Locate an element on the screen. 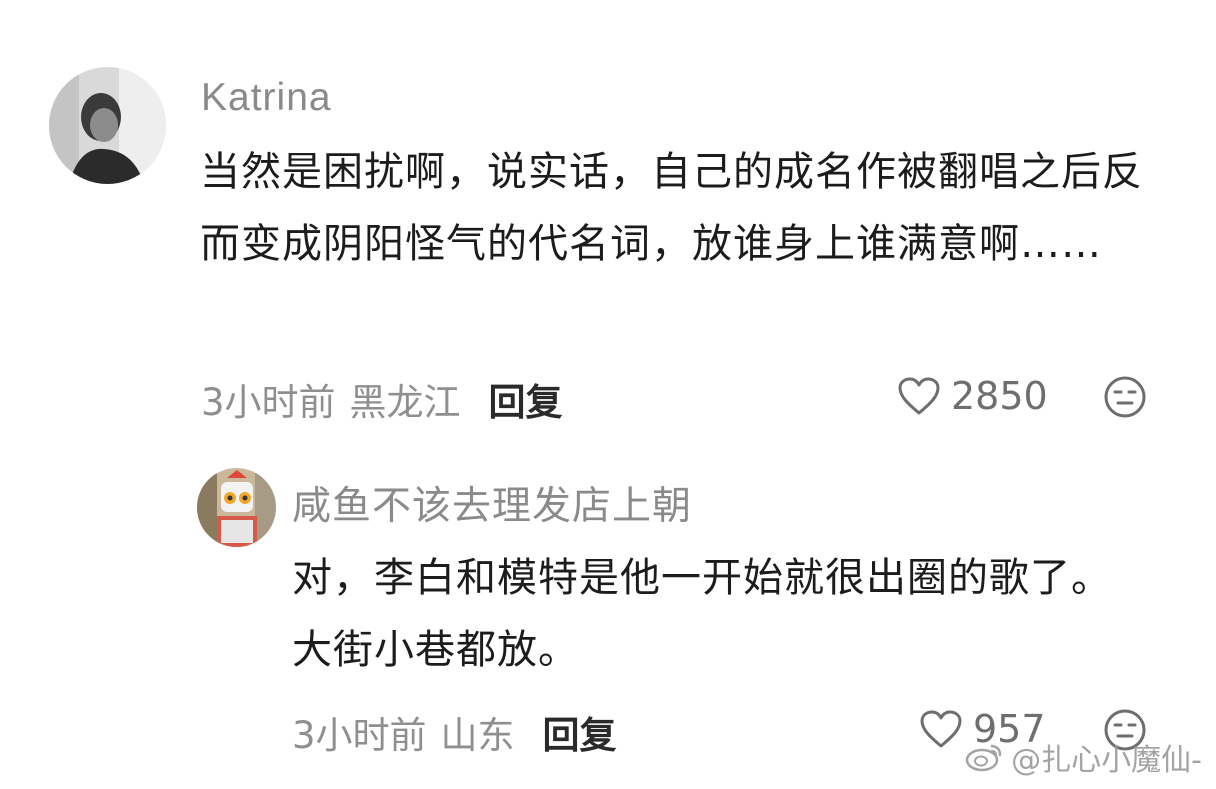  avatar is located at coordinates (236, 507).